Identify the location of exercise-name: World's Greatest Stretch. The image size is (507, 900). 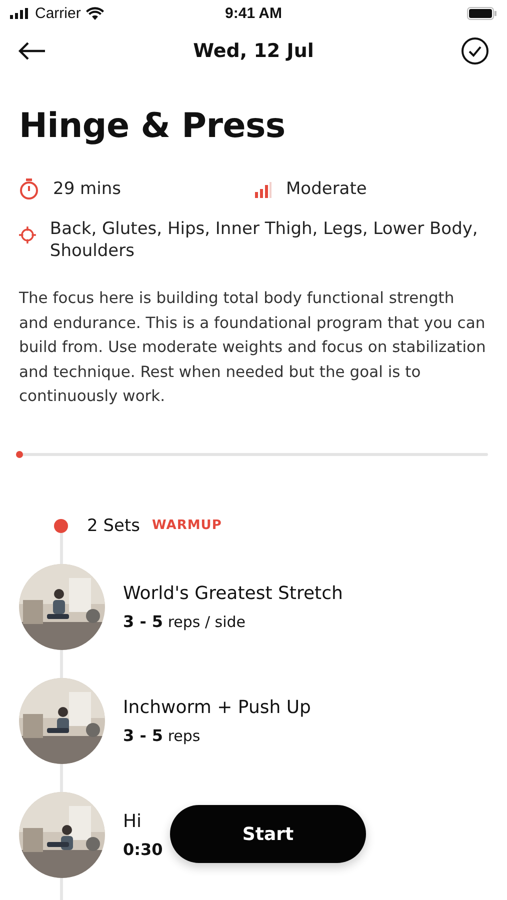
(233, 593).